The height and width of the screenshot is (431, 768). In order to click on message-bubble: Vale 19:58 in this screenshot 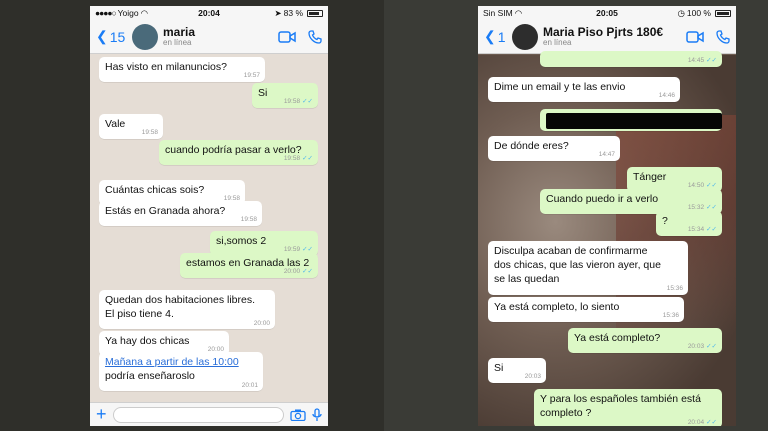, I will do `click(131, 127)`.